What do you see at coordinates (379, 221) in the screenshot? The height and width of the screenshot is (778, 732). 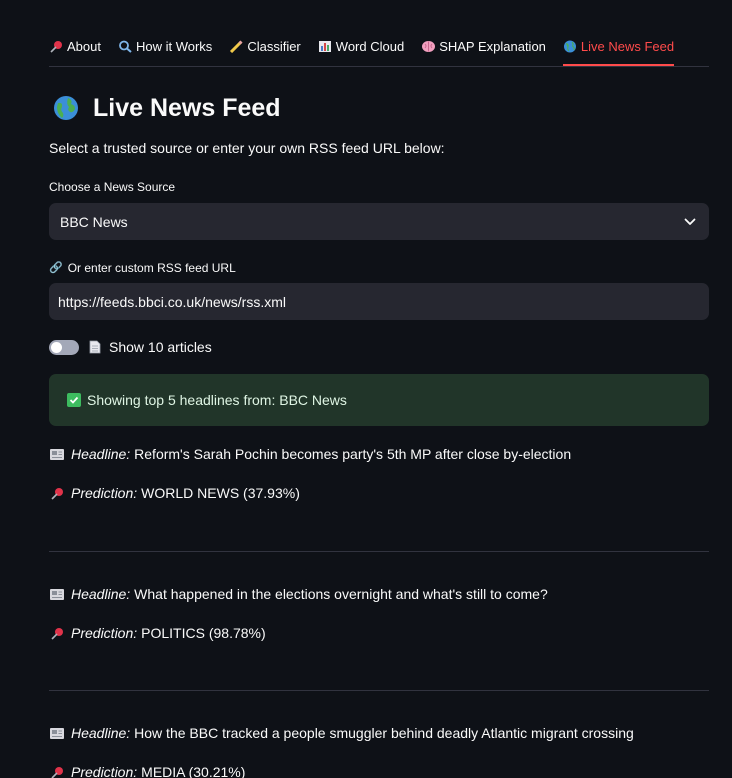 I see `news-source-select: BBC News` at bounding box center [379, 221].